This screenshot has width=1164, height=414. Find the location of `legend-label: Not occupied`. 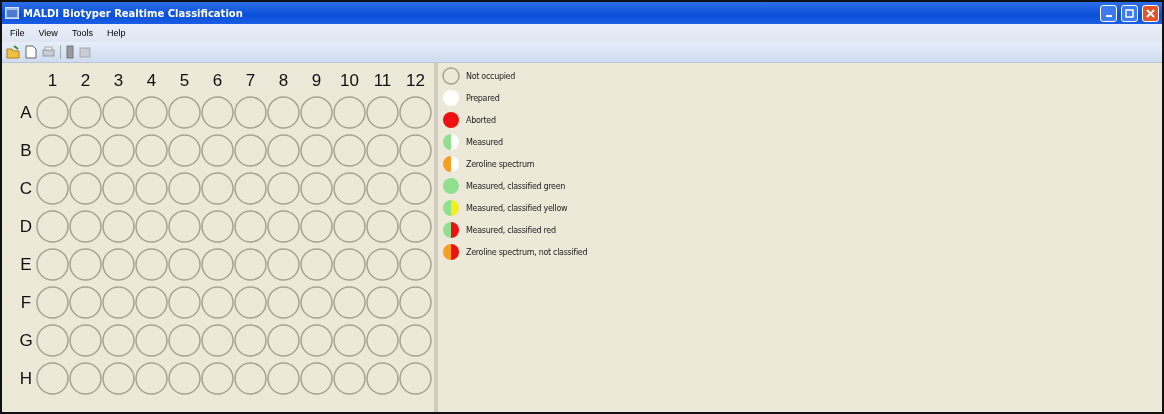

legend-label: Not occupied is located at coordinates (491, 76).